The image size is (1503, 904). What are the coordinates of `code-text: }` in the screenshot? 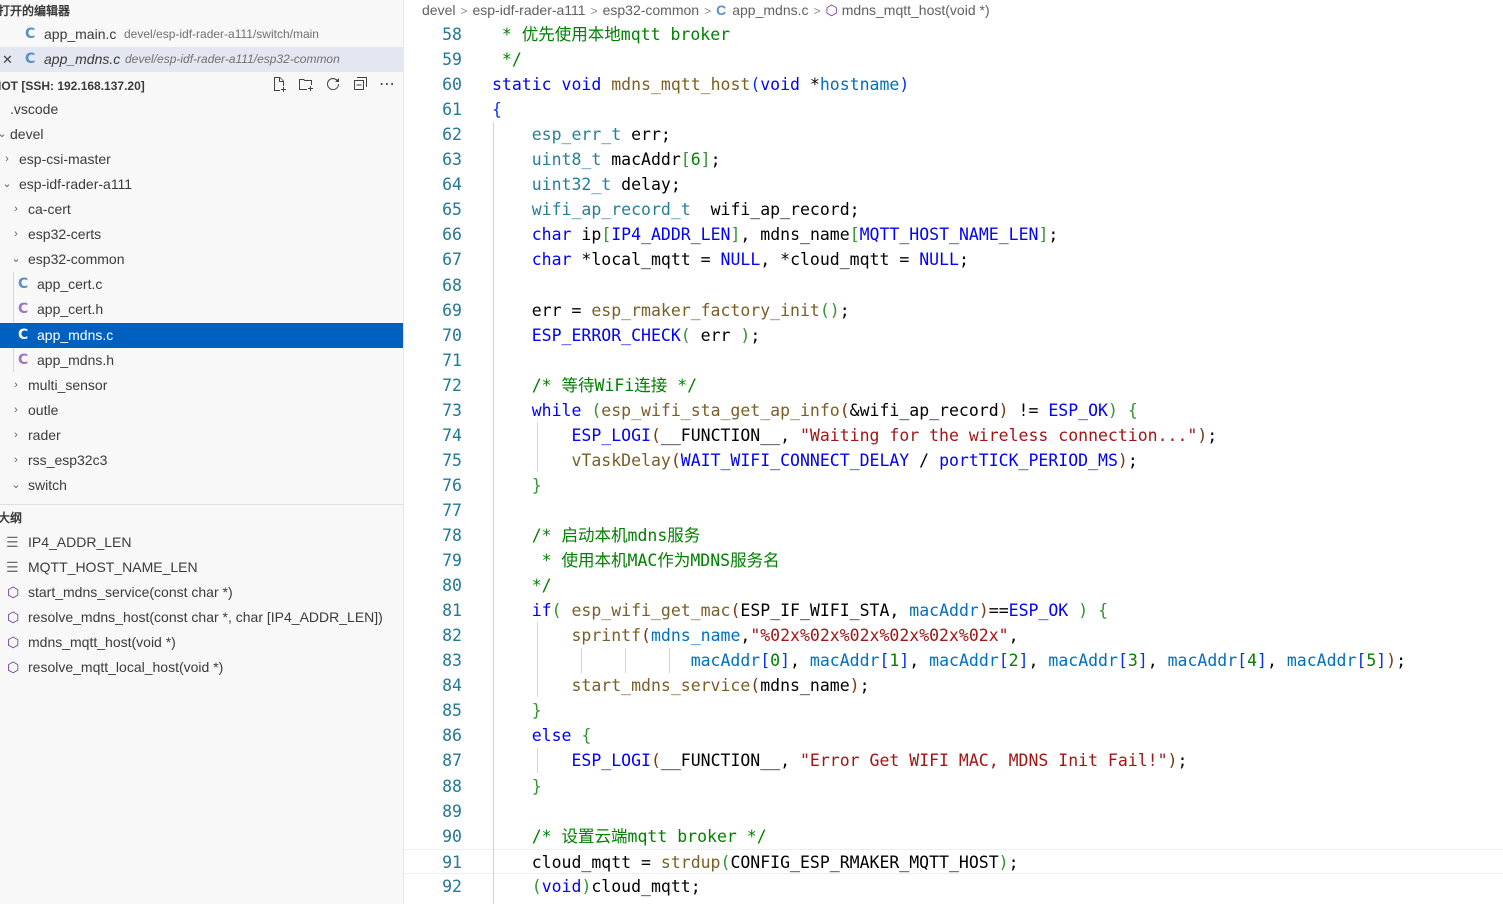 It's located at (517, 485).